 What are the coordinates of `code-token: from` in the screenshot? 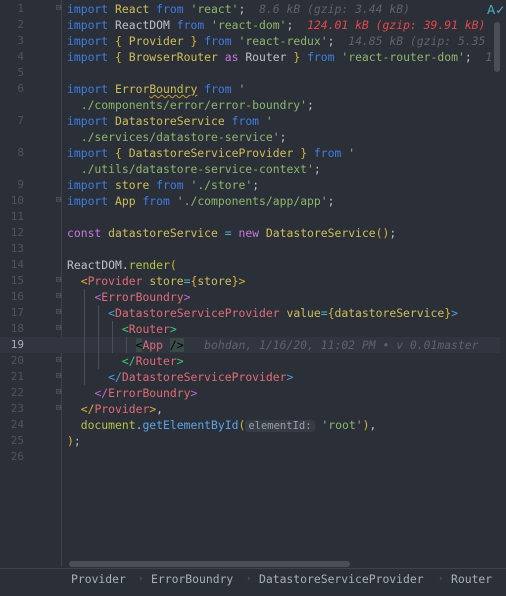 It's located at (159, 201).